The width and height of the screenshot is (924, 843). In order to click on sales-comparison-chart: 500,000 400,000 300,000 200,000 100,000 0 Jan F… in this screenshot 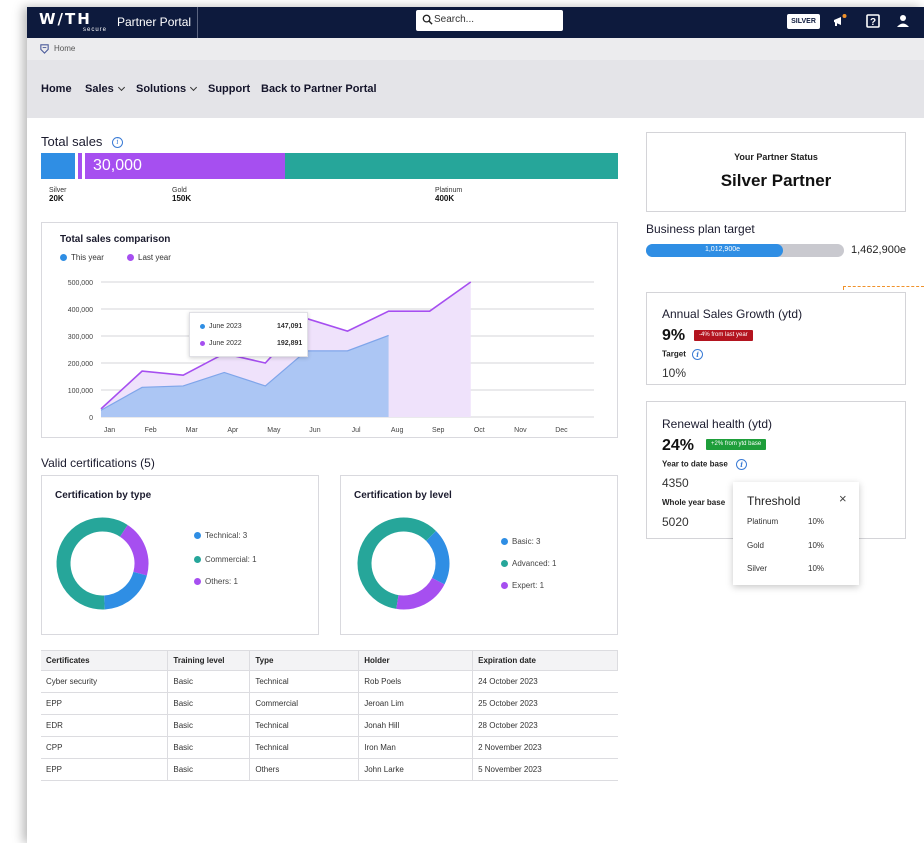, I will do `click(331, 357)`.